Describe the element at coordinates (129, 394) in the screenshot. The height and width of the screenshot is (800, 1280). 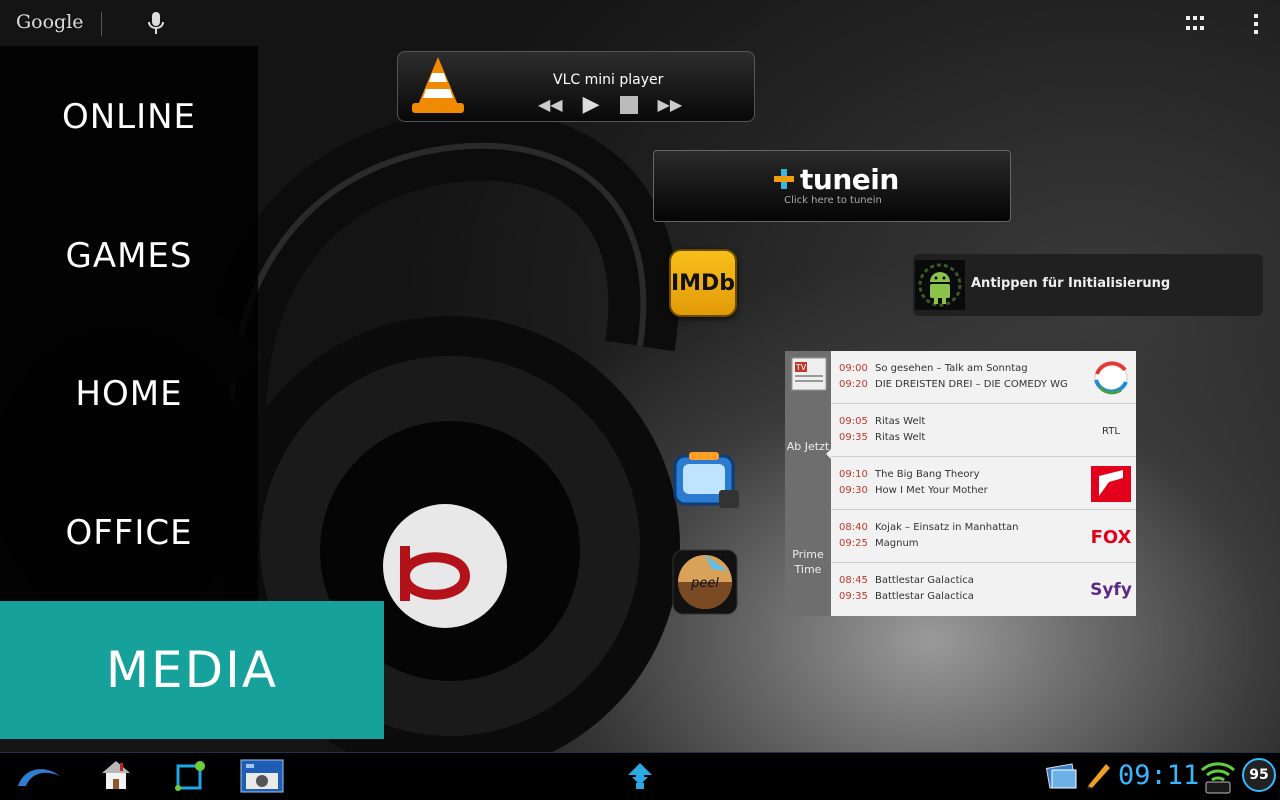
I see `menu-item-home: HOME` at that location.